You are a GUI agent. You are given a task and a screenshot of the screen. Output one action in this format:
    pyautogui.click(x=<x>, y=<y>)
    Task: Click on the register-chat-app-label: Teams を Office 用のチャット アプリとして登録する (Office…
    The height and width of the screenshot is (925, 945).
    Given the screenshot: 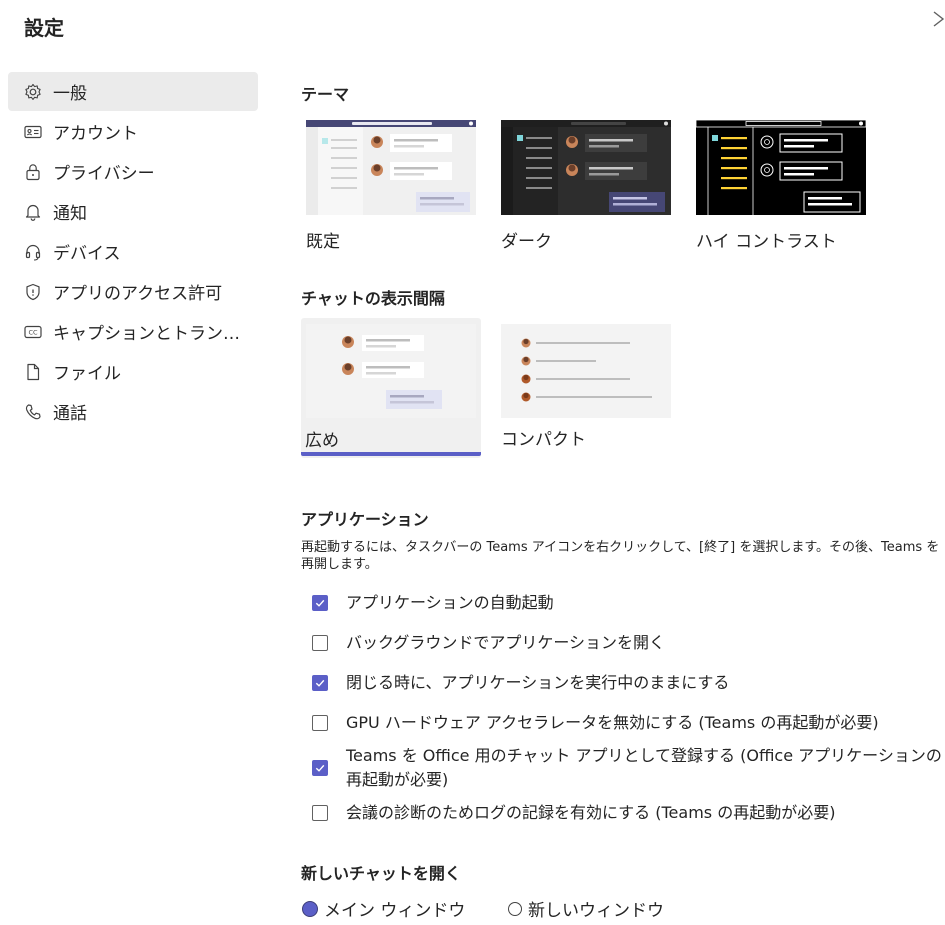 What is the action you would take?
    pyautogui.click(x=644, y=767)
    